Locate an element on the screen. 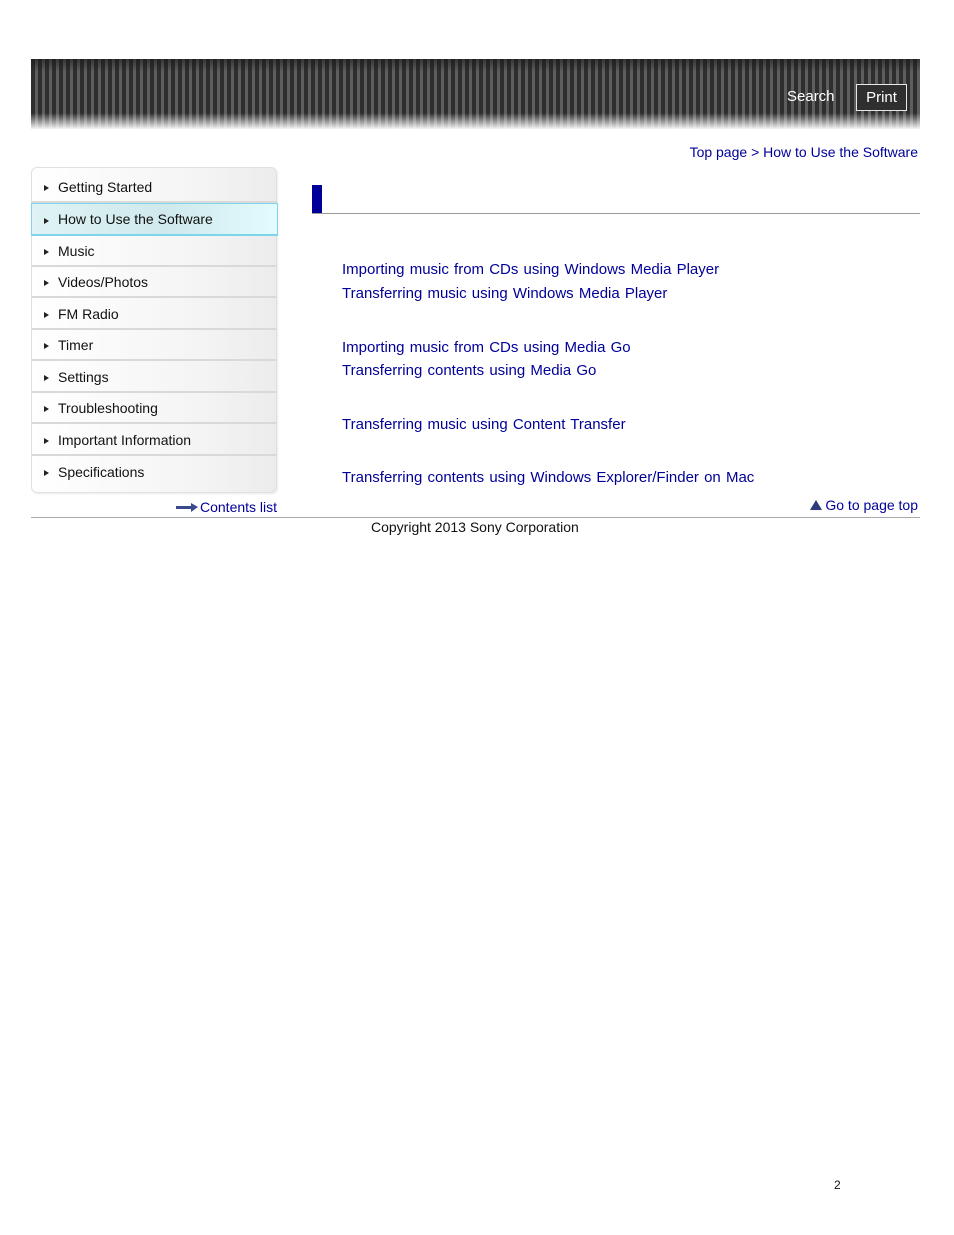 The width and height of the screenshot is (954, 1235). sidebar-item-label: Timer is located at coordinates (76, 344).